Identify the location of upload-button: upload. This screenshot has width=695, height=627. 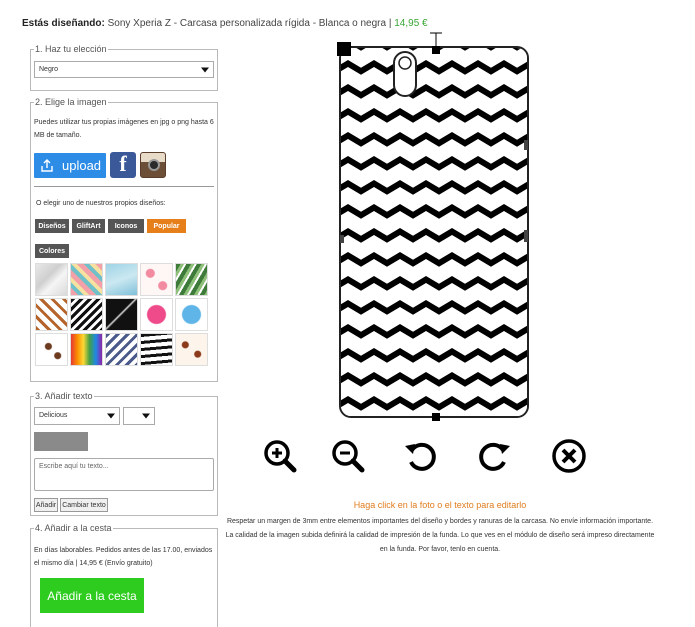
(70, 165).